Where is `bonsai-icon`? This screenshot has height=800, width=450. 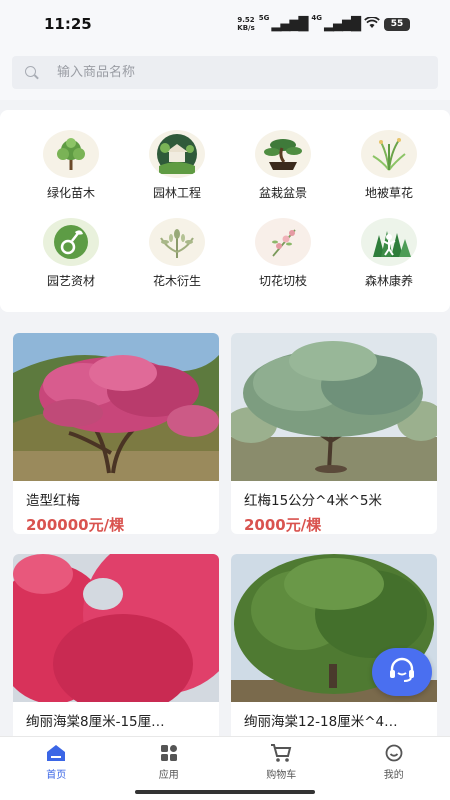 bonsai-icon is located at coordinates (283, 154).